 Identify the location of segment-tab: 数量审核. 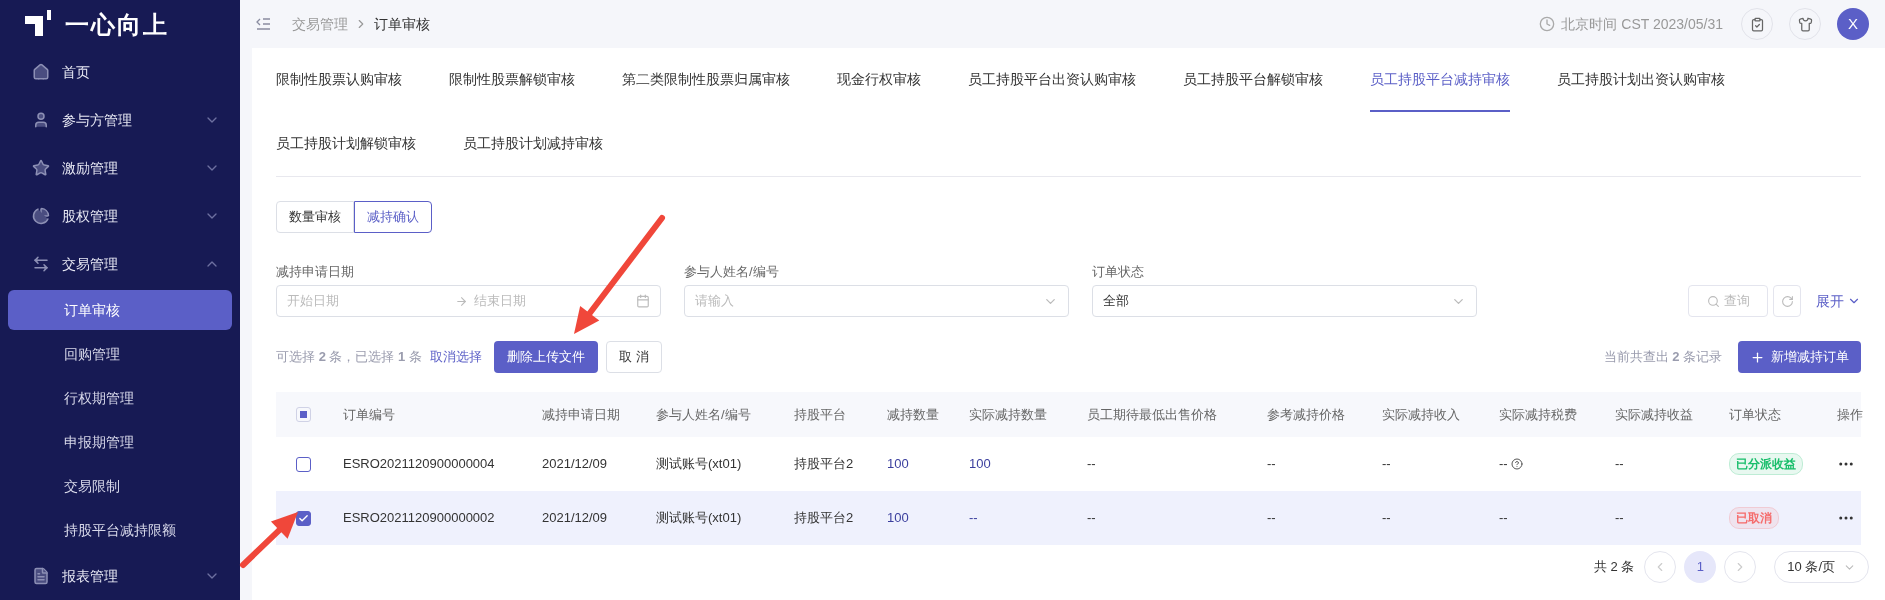
(315, 217).